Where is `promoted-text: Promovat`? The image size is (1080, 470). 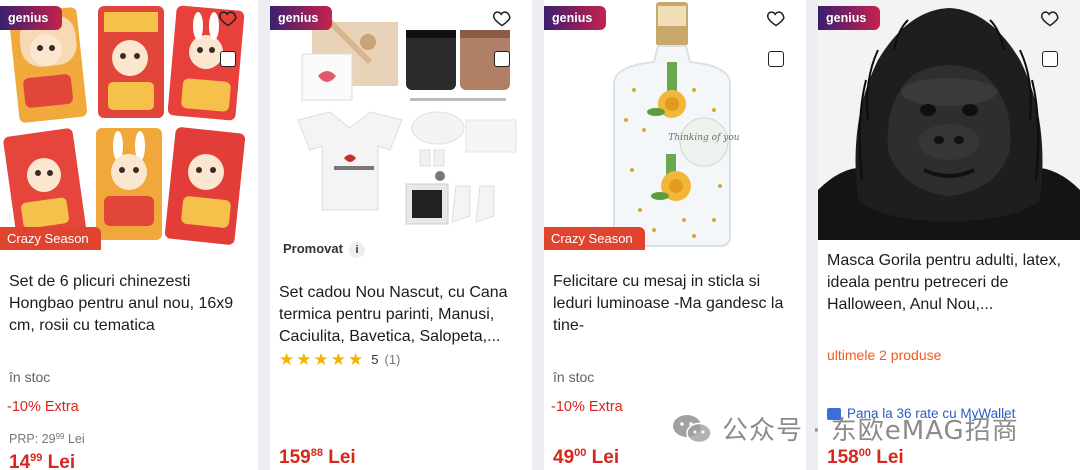 promoted-text: Promovat is located at coordinates (313, 248).